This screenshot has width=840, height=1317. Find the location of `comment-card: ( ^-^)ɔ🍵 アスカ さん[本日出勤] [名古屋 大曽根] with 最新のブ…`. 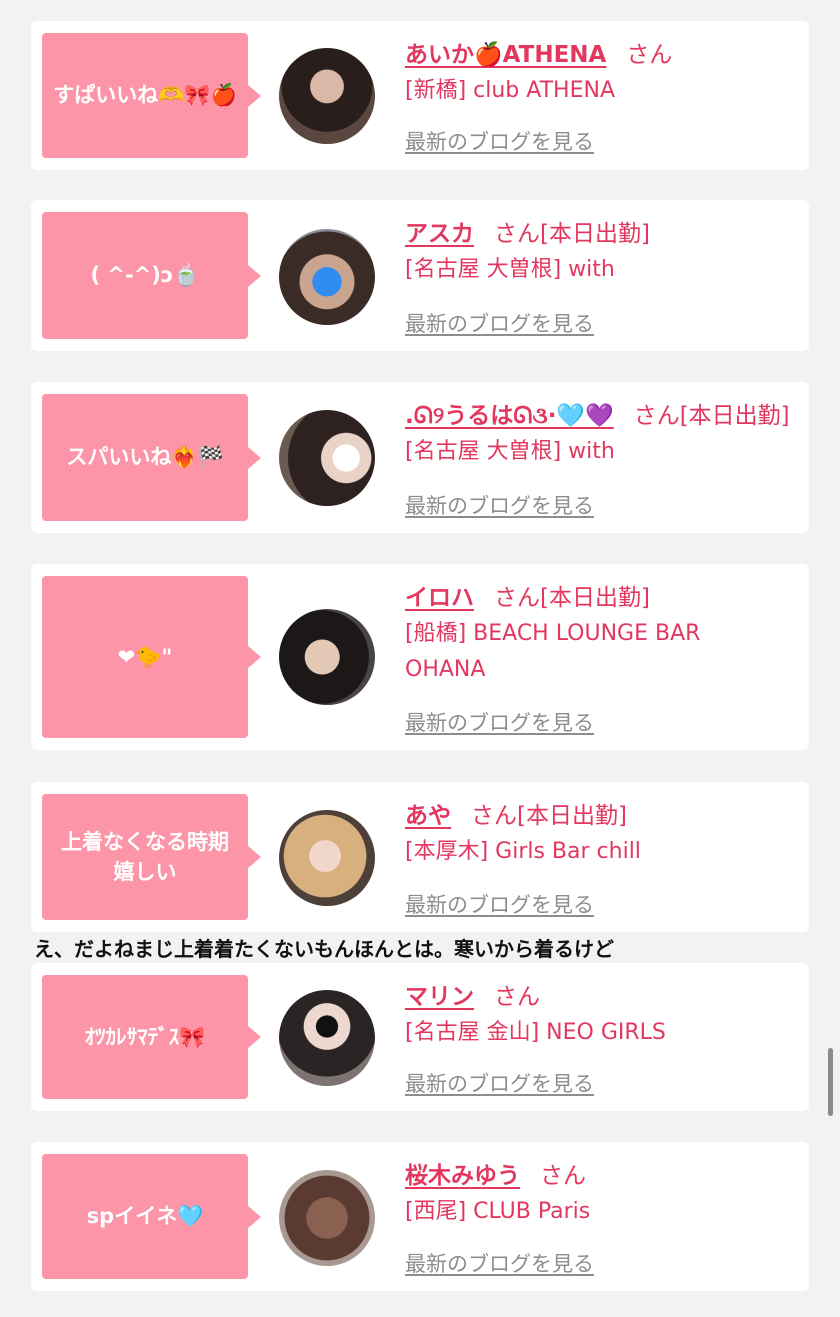

comment-card: ( ^-^)ɔ🍵 アスカ さん[本日出勤] [名古屋 大曽根] with 最新のブ… is located at coordinates (420, 275).